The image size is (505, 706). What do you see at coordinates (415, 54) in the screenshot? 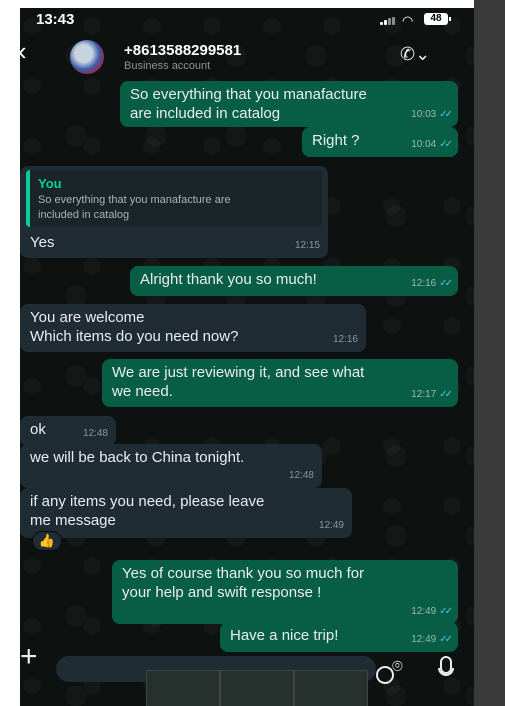
I see `phone-icon: ✆⌄` at bounding box center [415, 54].